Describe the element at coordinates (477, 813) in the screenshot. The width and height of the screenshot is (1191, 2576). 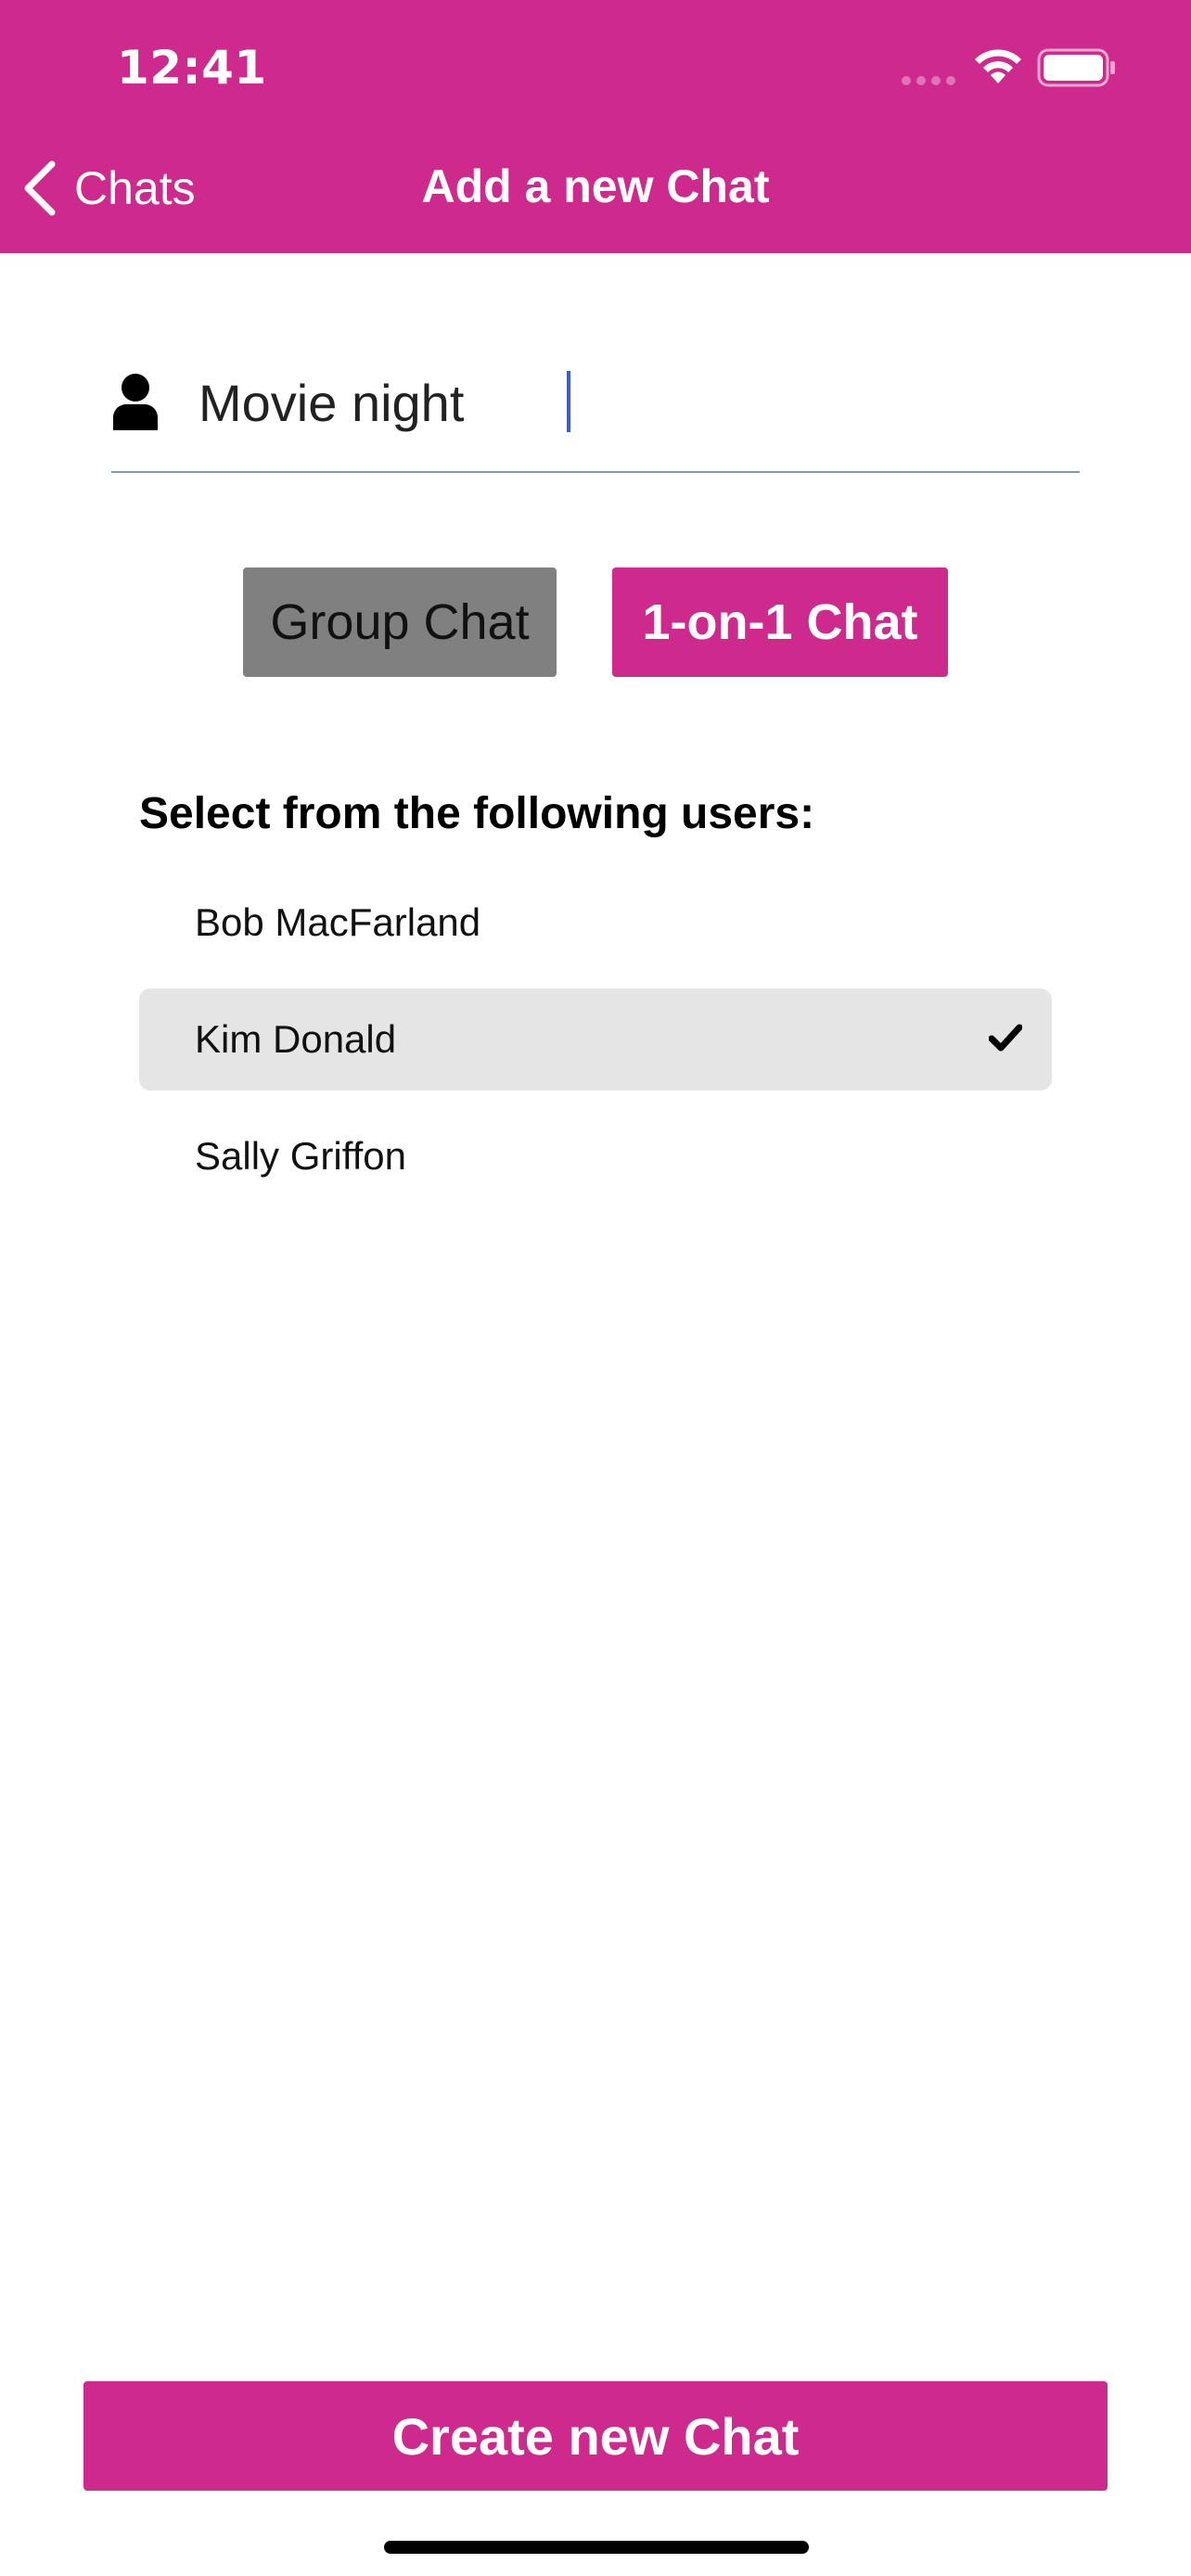
I see `users-section-heading: Select from the following users:` at that location.